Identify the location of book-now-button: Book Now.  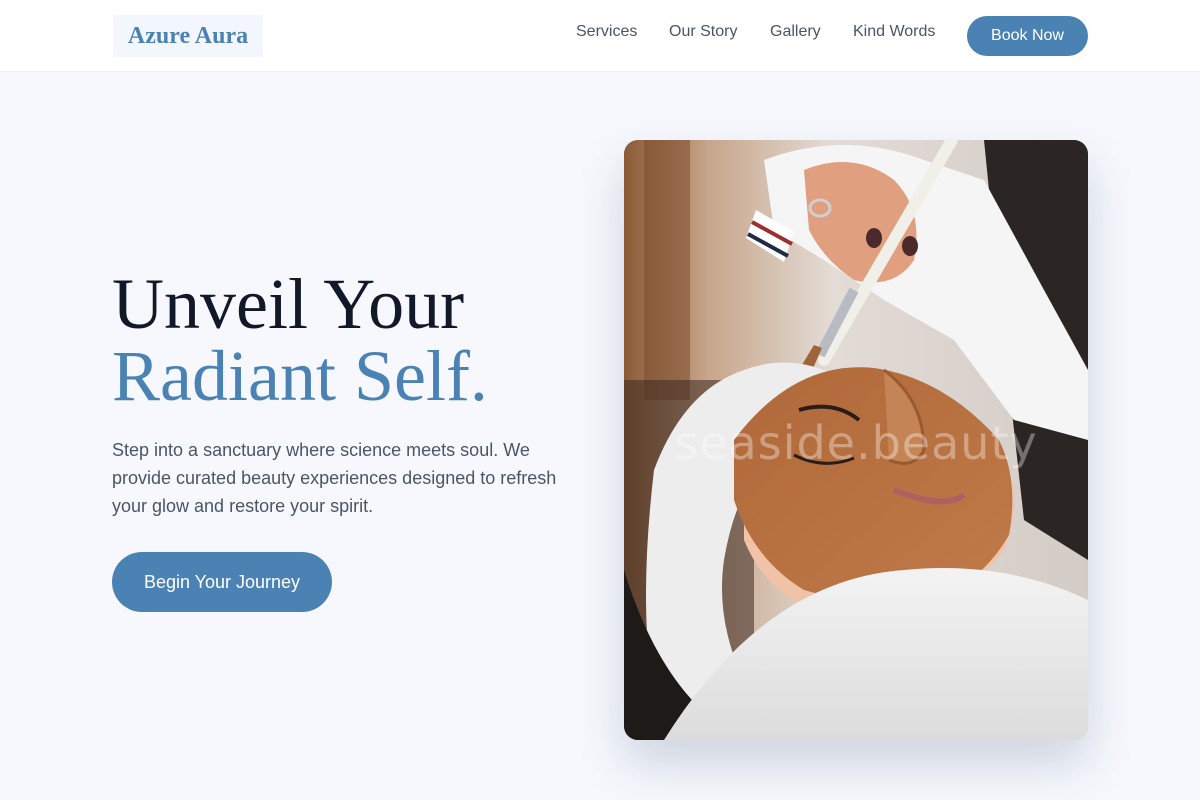
(1027, 36).